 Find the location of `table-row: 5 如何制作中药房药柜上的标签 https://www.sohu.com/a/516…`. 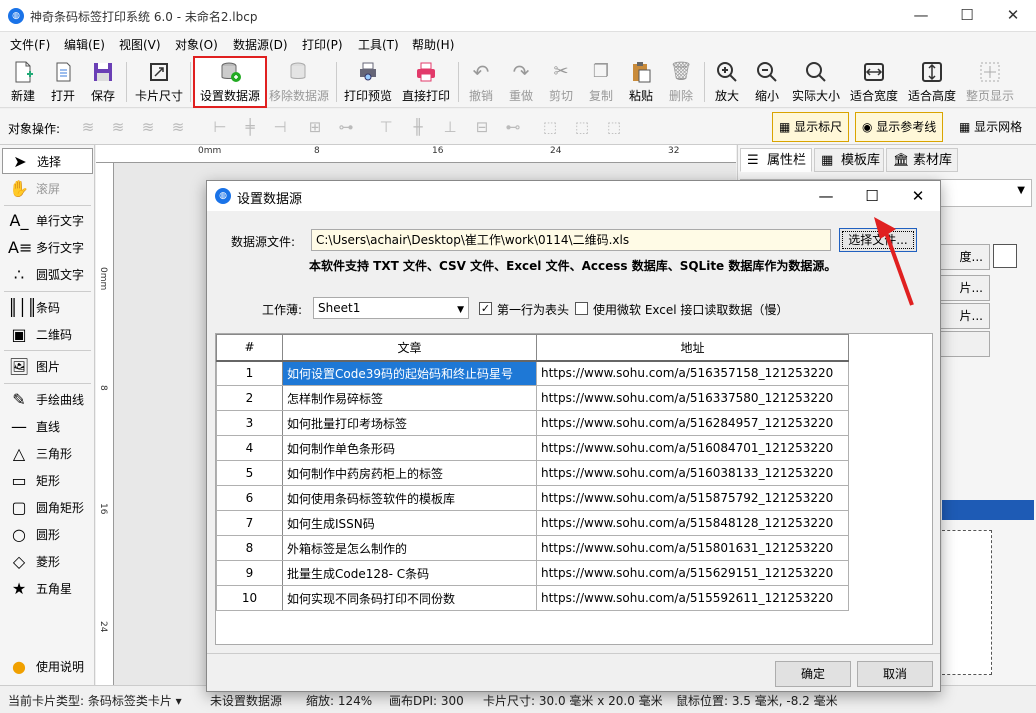

table-row: 5 如何制作中药房药柜上的标签 https://www.sohu.com/a/516… is located at coordinates (532, 473).